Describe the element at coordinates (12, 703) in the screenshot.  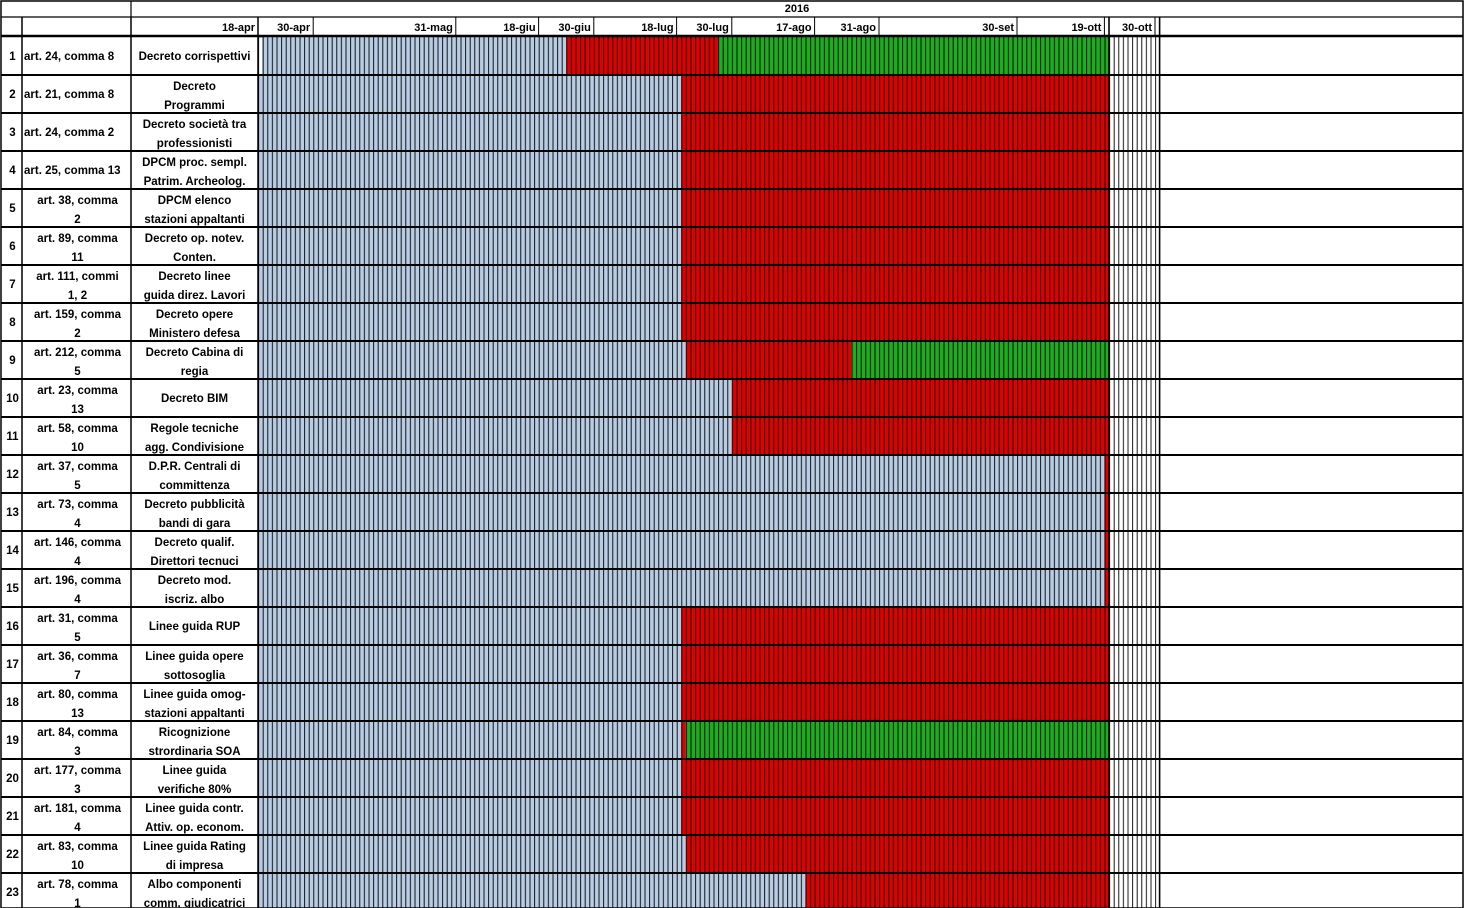
I see `row-number-18: 18` at that location.